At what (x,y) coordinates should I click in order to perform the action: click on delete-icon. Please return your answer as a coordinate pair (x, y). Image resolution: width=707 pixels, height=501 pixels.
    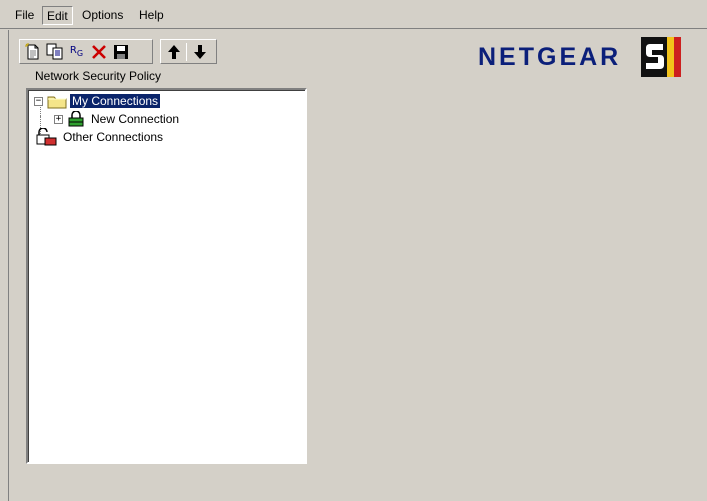
    Looking at the image, I should click on (98, 51).